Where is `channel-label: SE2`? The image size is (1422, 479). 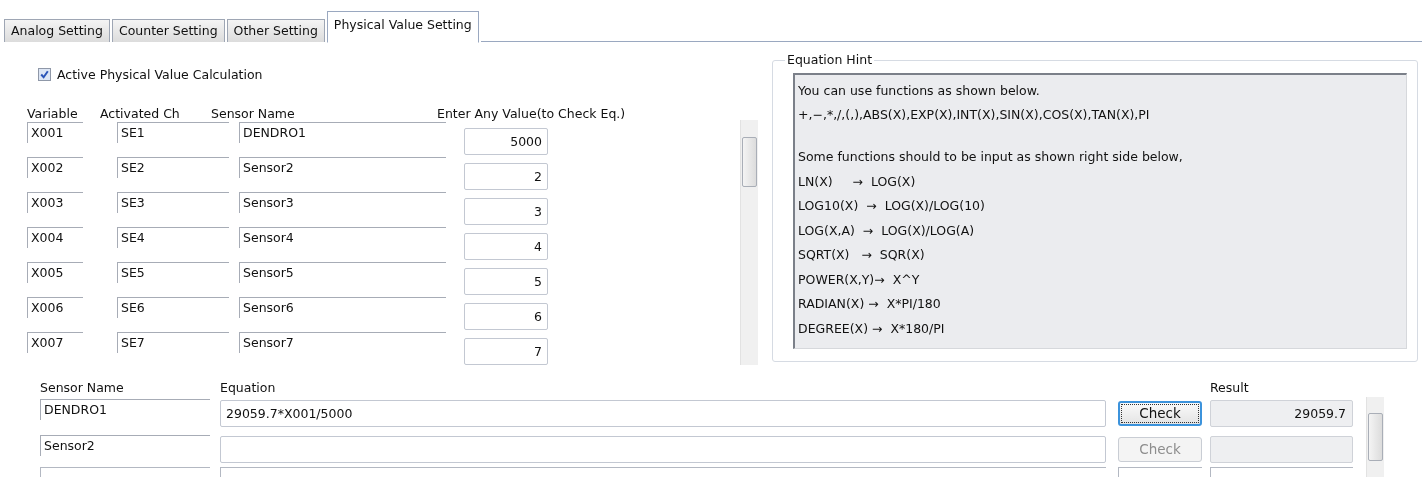 channel-label: SE2 is located at coordinates (173, 167).